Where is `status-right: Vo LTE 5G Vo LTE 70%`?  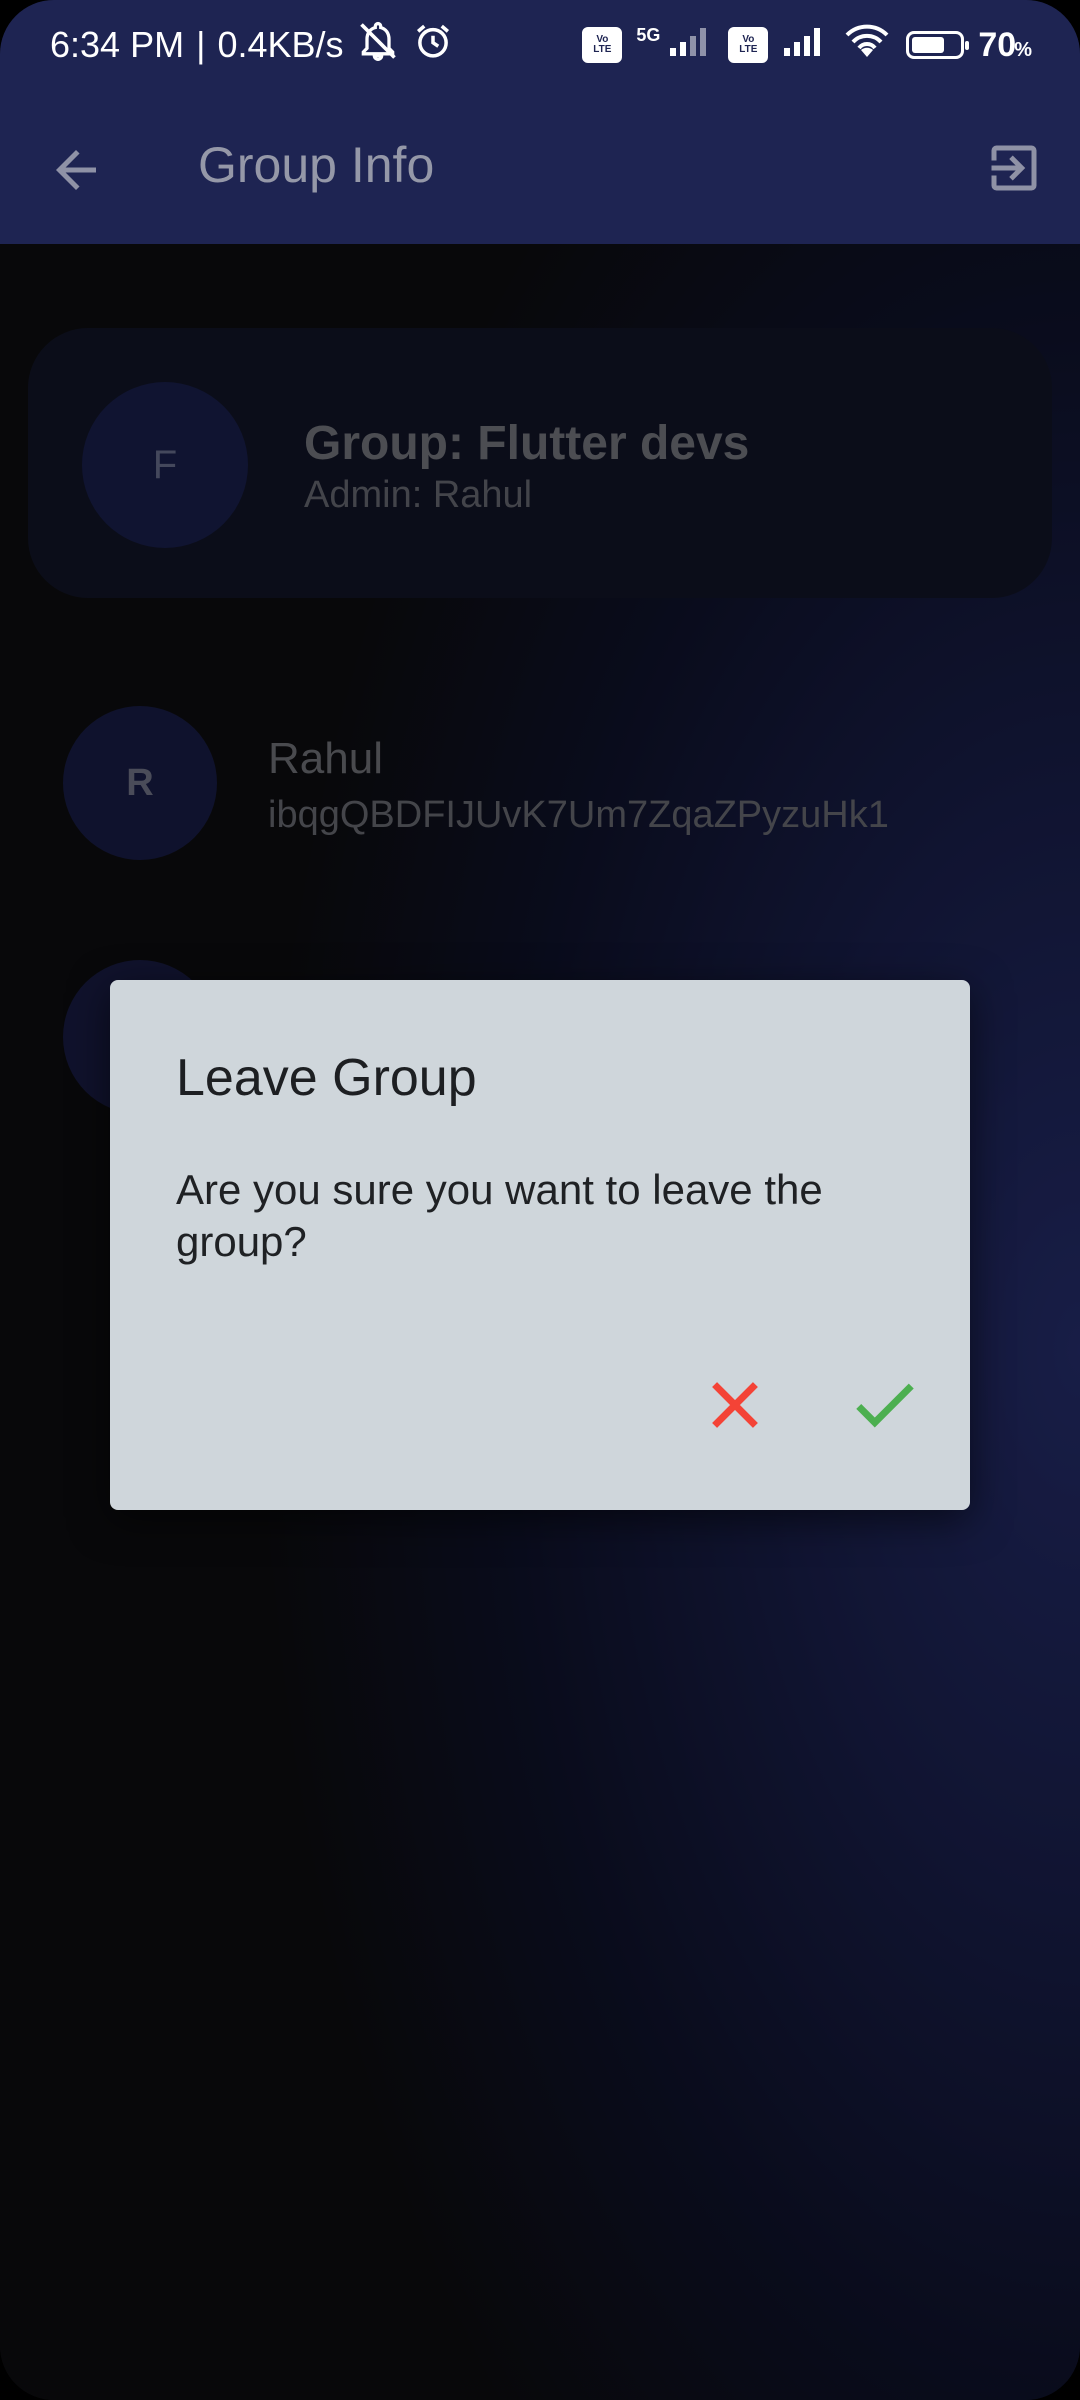
status-right: Vo LTE 5G Vo LTE 70% is located at coordinates (807, 45).